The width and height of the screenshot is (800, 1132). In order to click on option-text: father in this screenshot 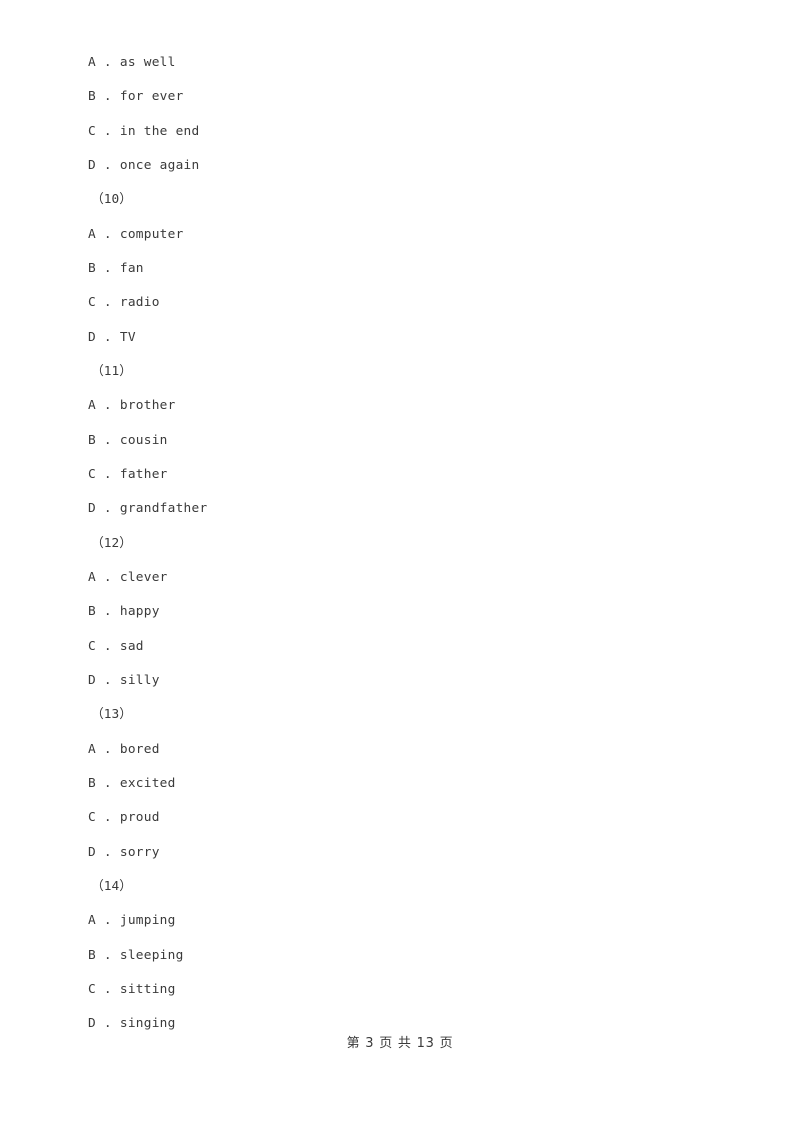, I will do `click(143, 474)`.